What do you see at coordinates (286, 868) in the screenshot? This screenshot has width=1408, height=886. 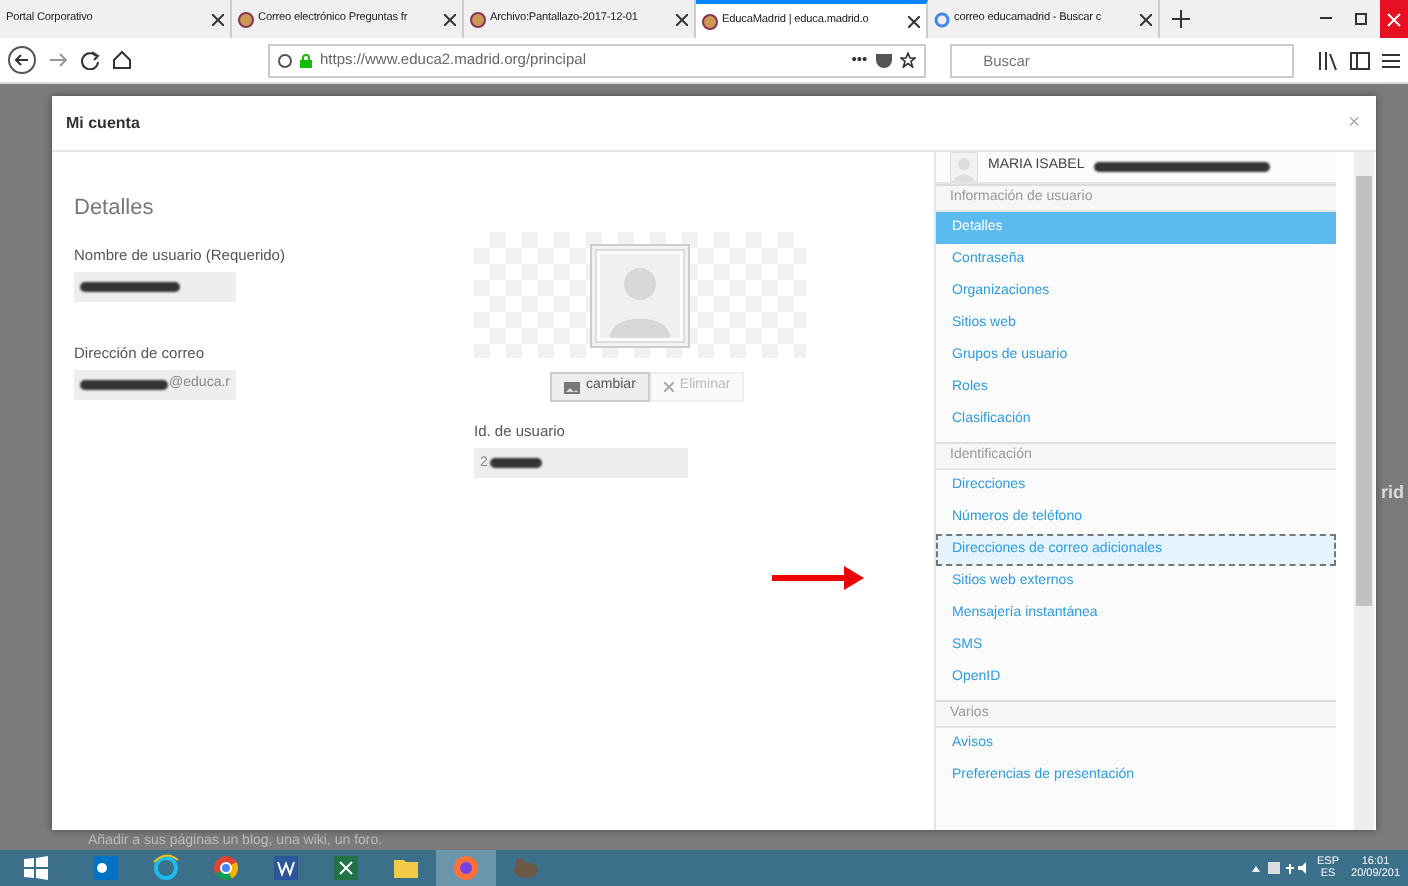 I see `word-icon` at bounding box center [286, 868].